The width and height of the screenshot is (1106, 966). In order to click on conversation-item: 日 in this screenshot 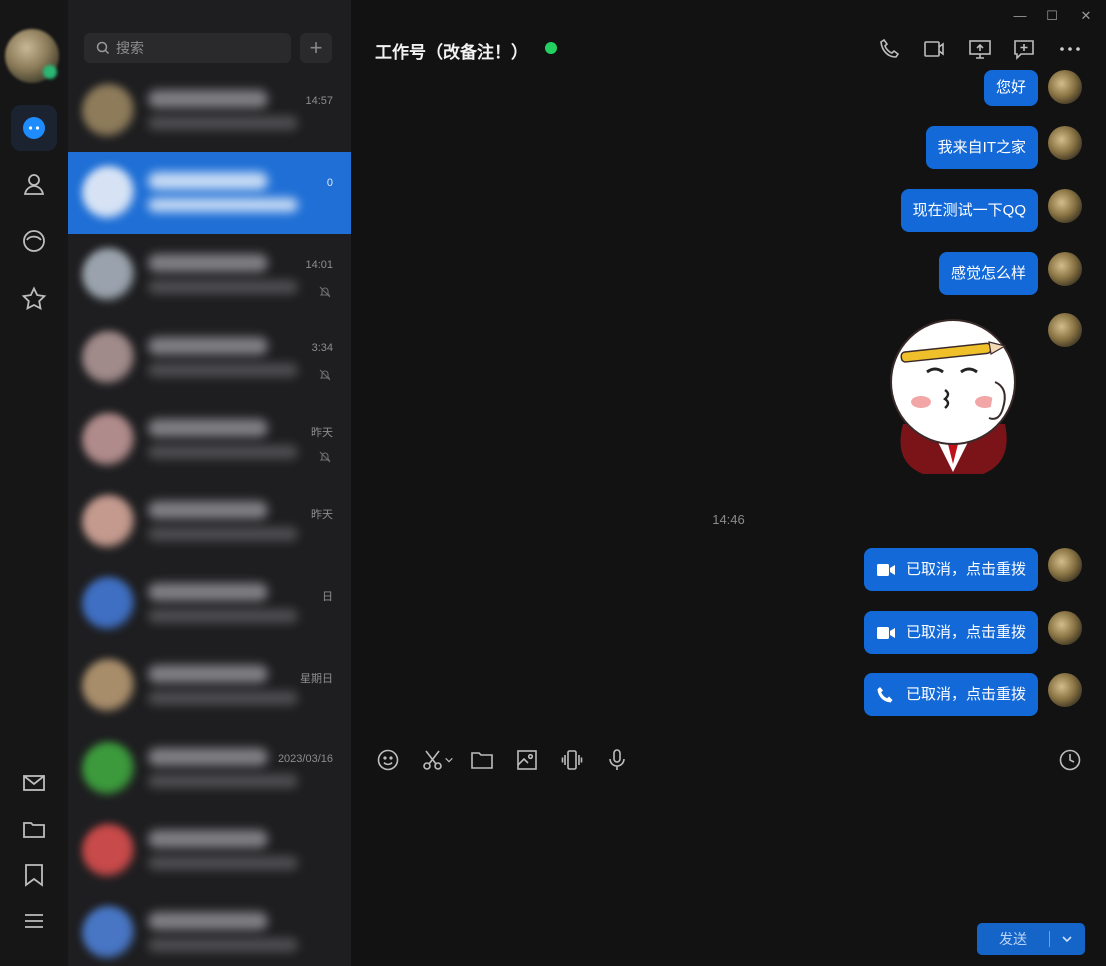, I will do `click(209, 604)`.